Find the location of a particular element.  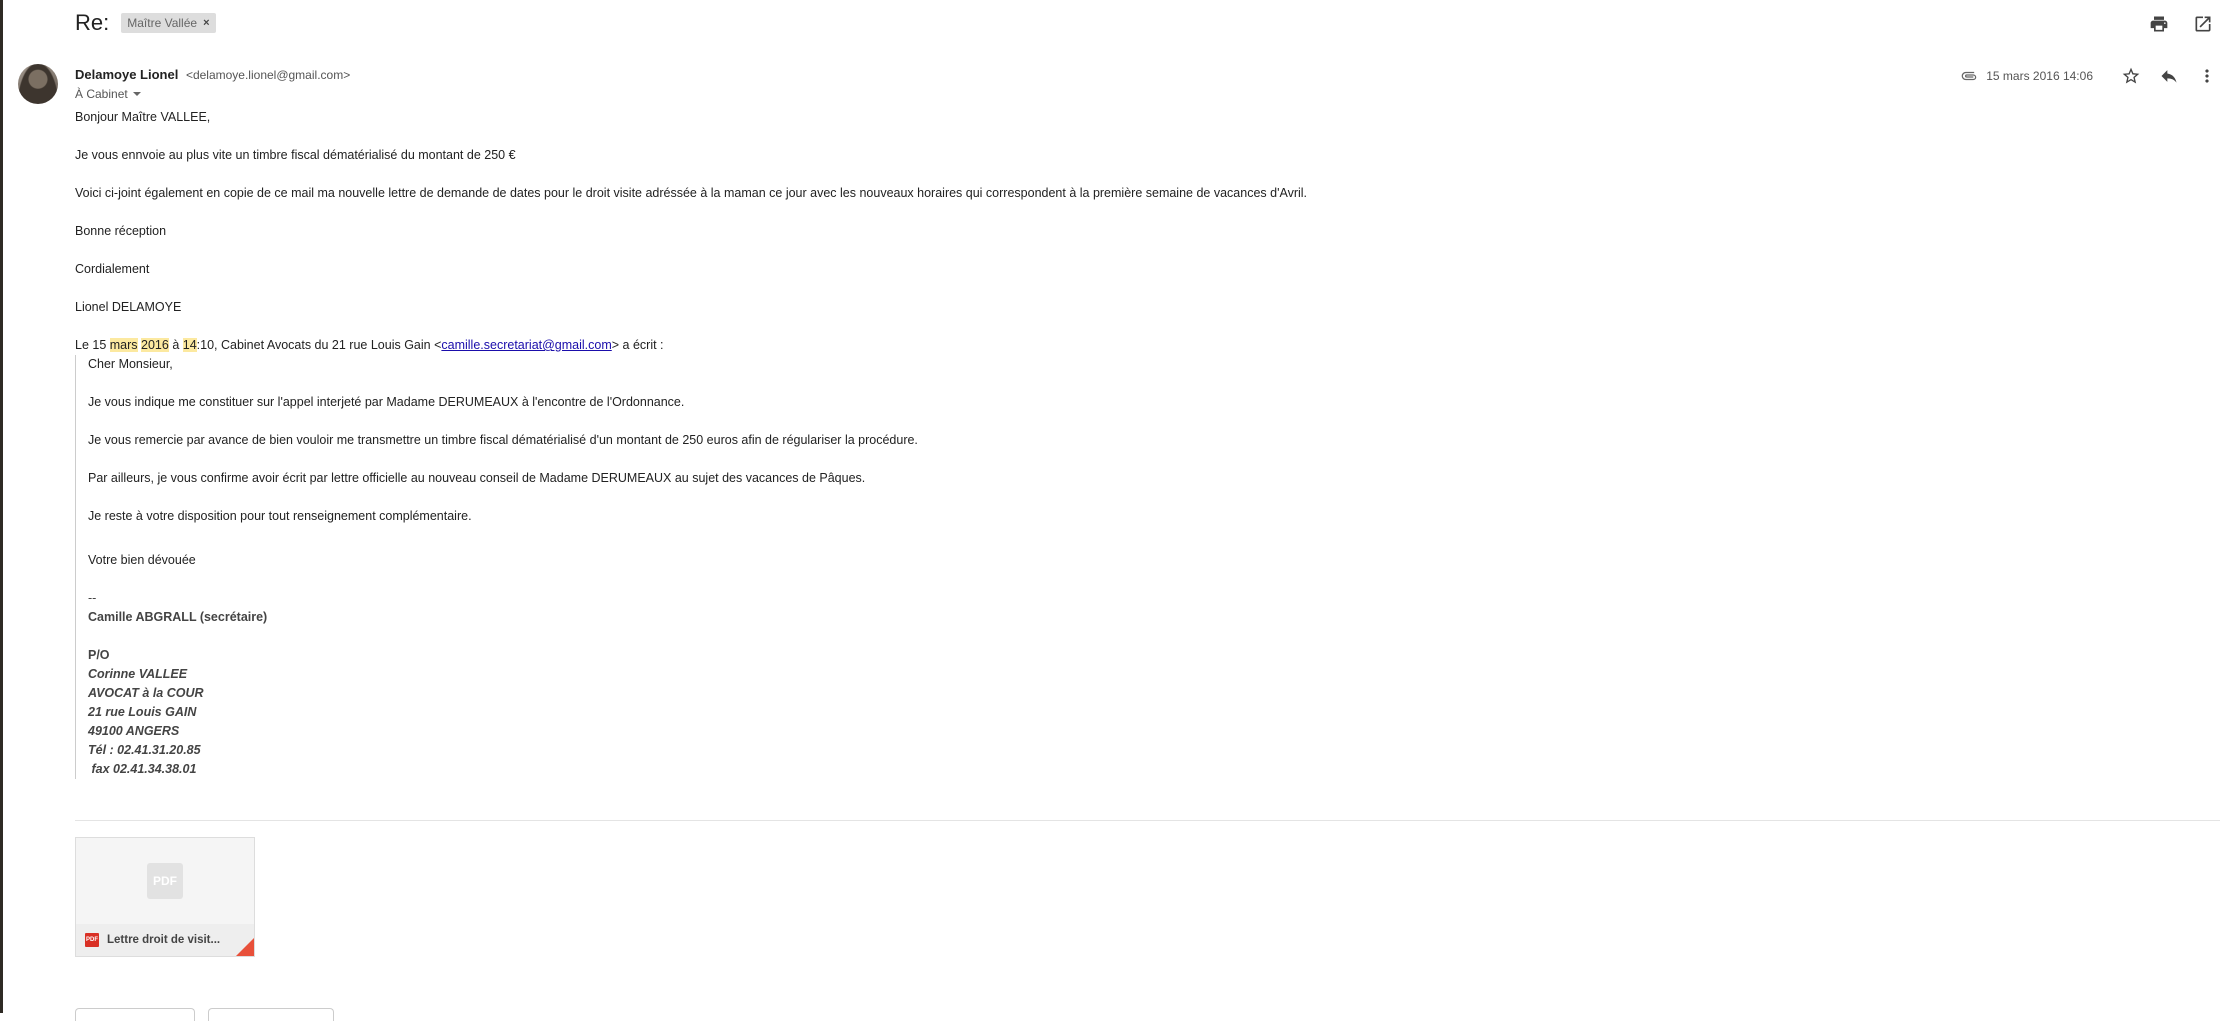

attachment-preview: PDF is located at coordinates (165, 881).